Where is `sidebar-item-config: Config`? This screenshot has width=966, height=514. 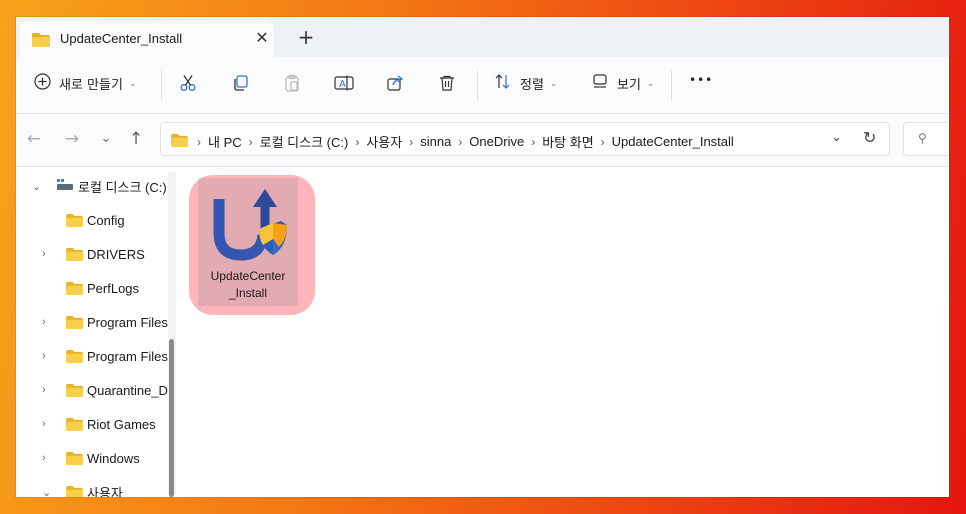
sidebar-item-config: Config is located at coordinates (96, 220).